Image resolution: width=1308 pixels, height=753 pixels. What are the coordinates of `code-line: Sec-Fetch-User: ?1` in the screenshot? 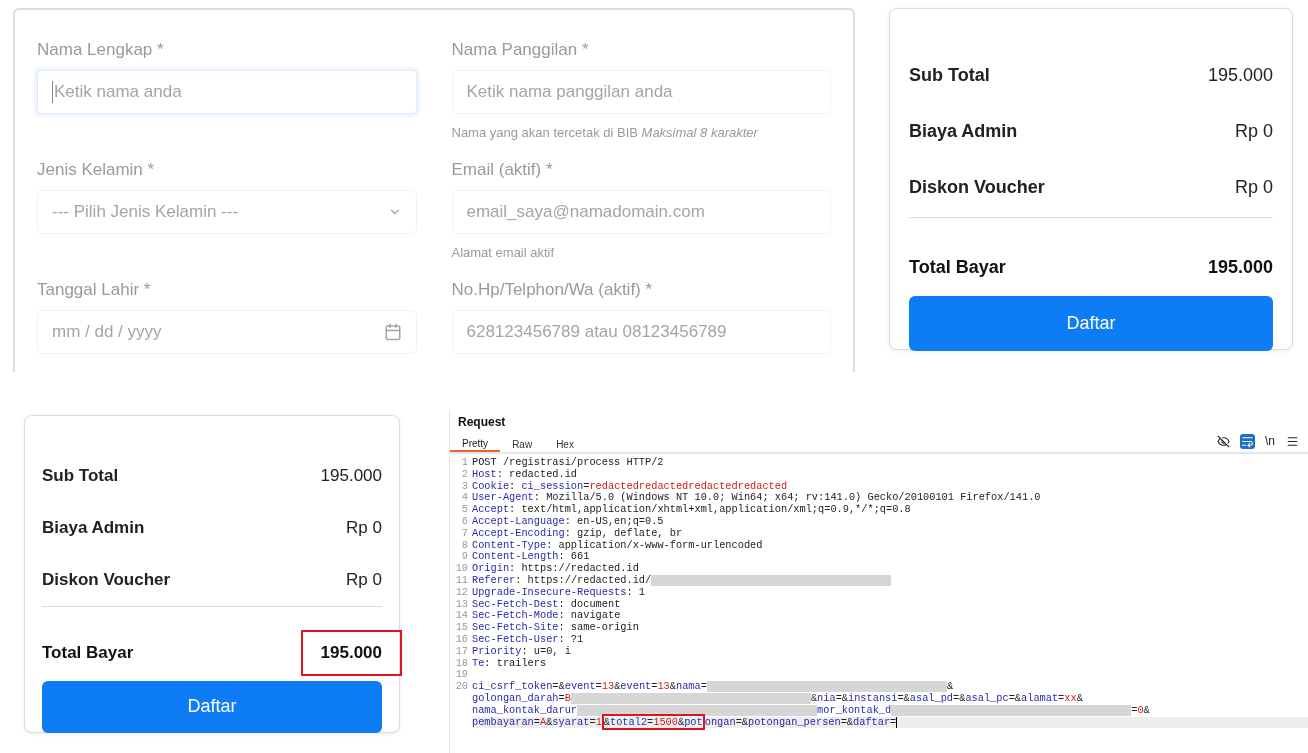 It's located at (528, 639).